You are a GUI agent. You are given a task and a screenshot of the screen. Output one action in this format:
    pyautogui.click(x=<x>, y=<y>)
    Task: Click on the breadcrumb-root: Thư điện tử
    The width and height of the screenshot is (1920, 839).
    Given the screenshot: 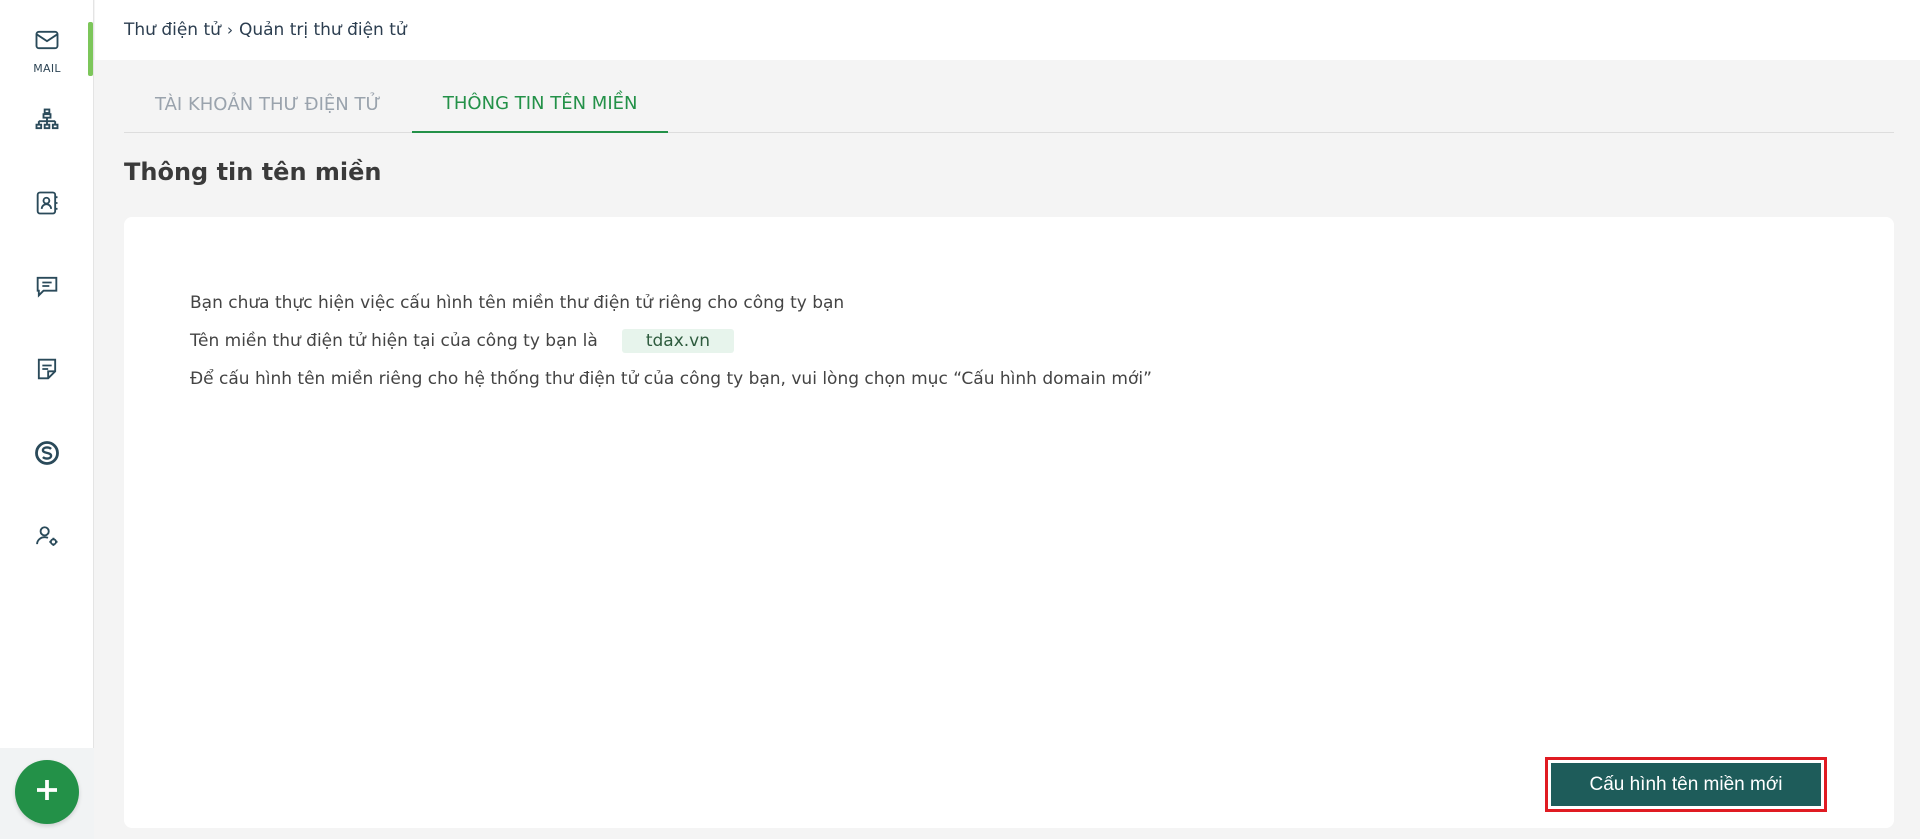 What is the action you would take?
    pyautogui.click(x=172, y=30)
    